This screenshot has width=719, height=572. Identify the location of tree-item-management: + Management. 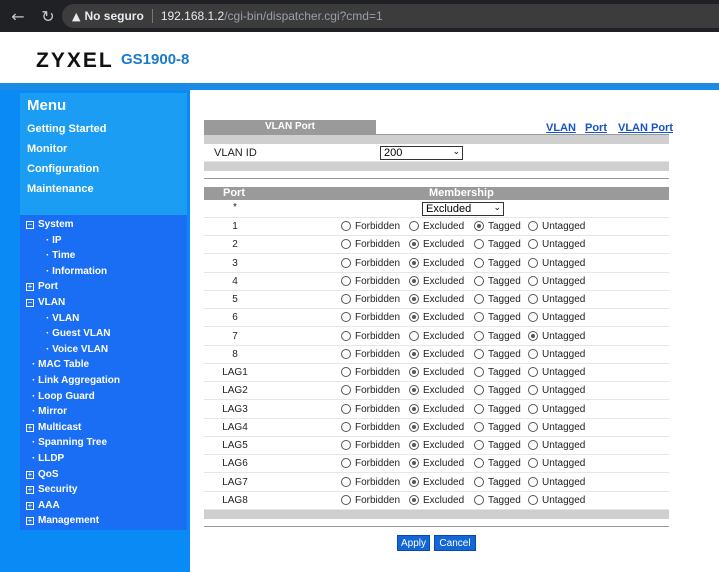
(62, 520).